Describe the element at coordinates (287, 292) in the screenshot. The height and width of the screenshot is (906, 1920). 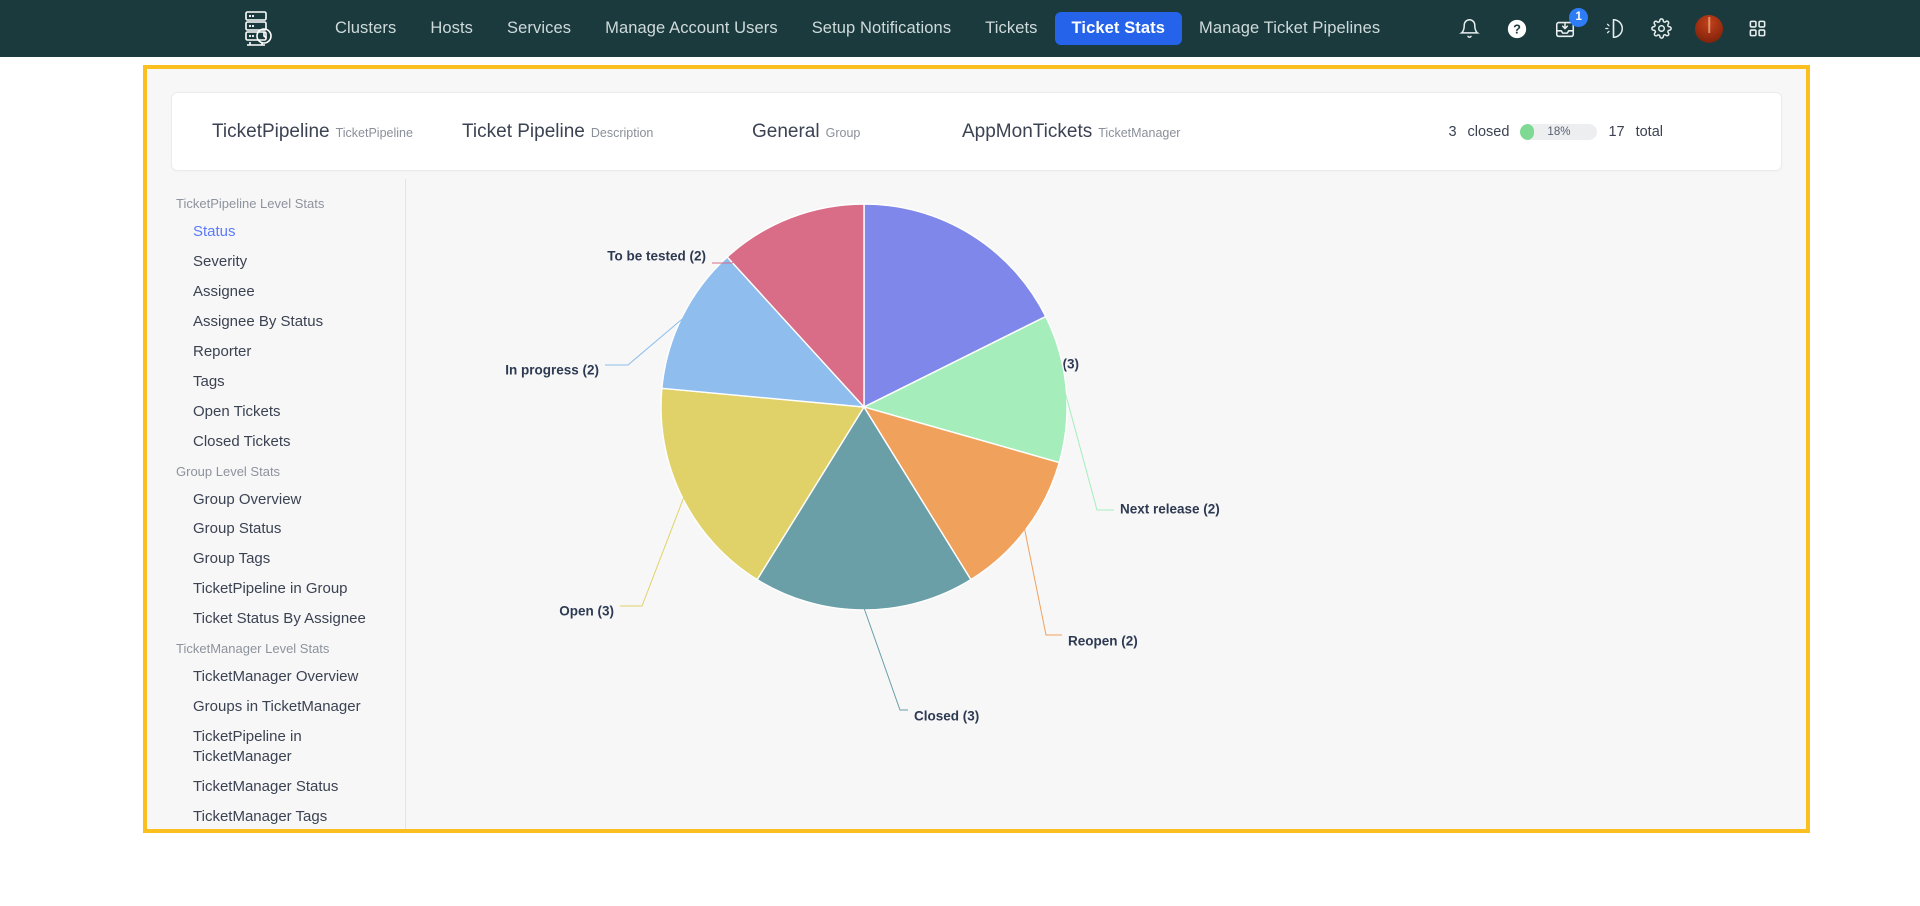
I see `sidebar-item-assignee: Assignee` at that location.